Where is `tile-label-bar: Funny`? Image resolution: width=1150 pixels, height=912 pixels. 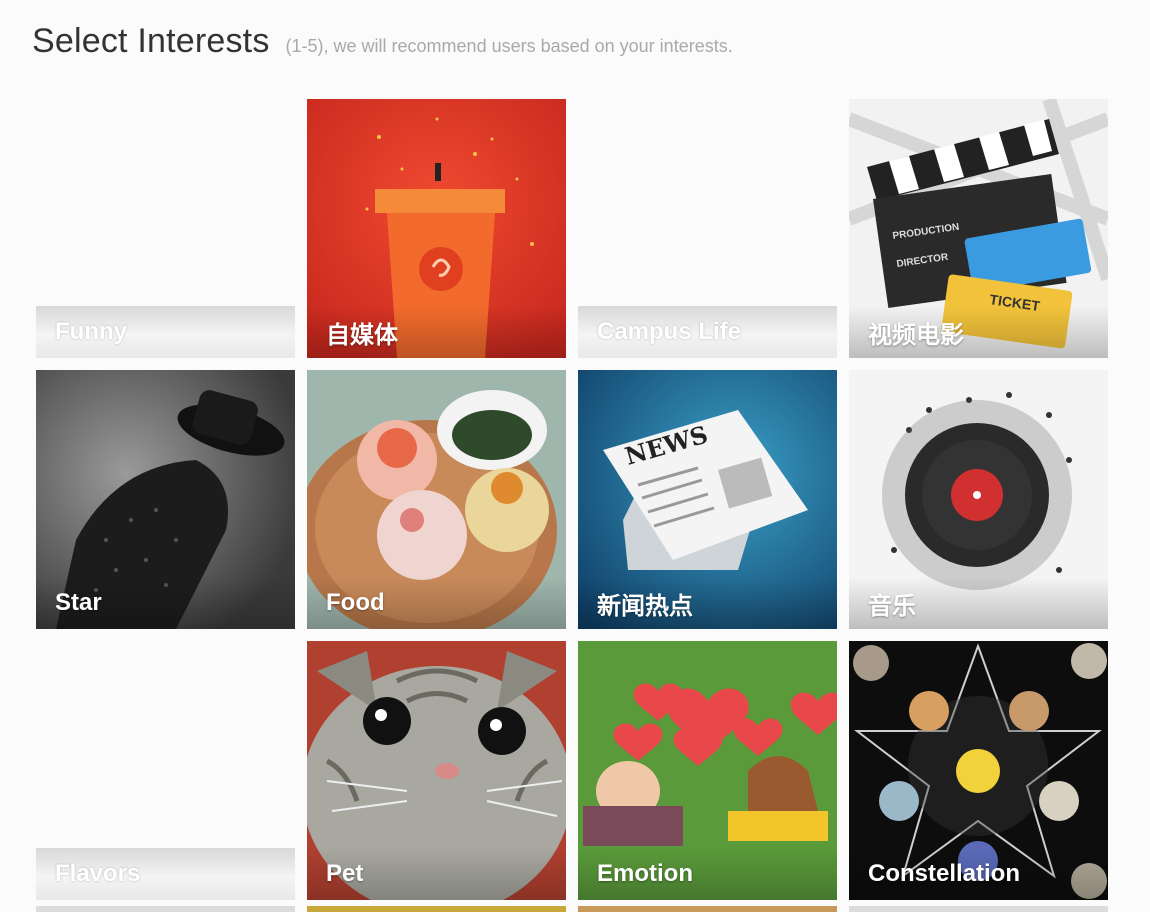
tile-label-bar: Funny is located at coordinates (165, 332).